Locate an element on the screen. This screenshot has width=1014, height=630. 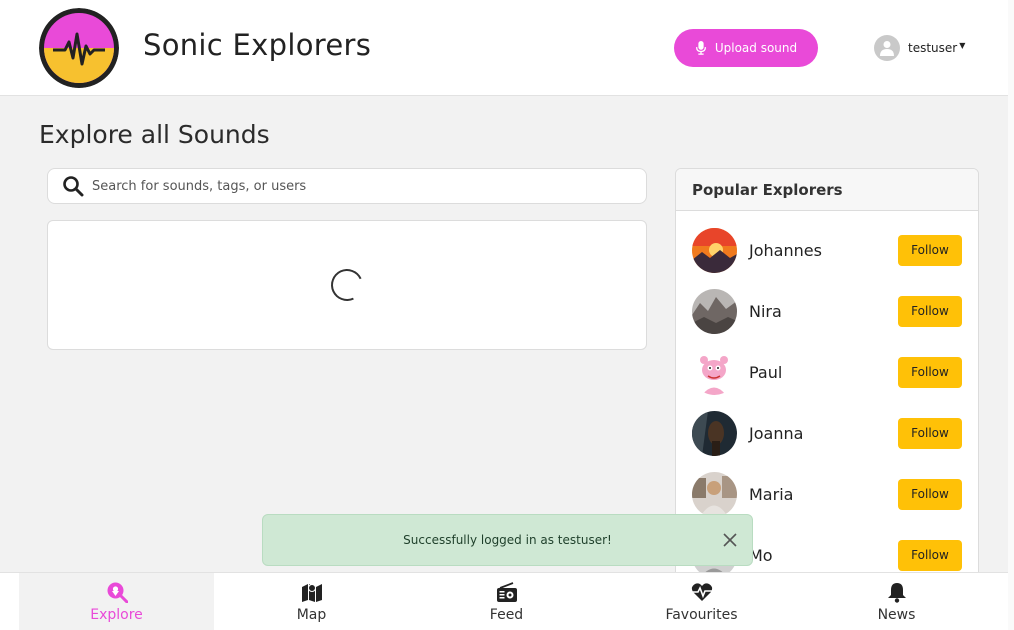
nav-map-label: Map is located at coordinates (311, 615).